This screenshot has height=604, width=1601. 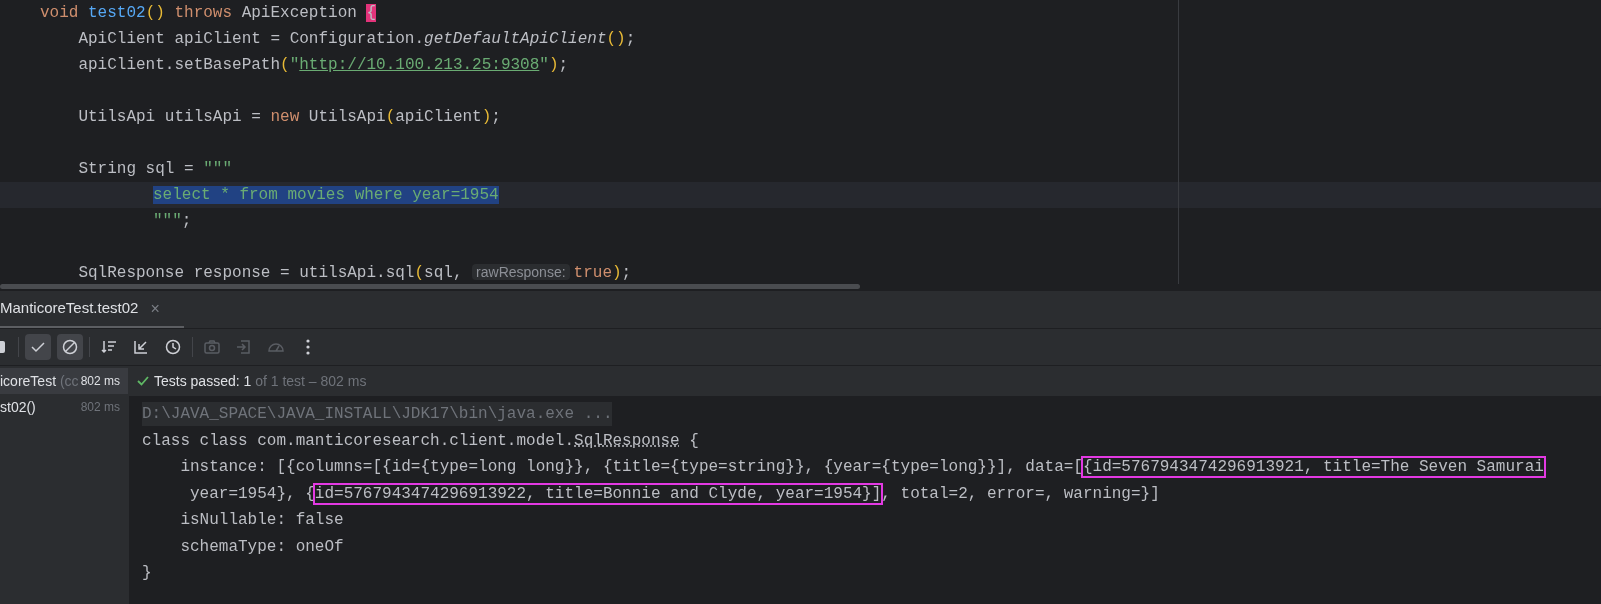 I want to click on console-line: isNullable: false, so click(x=261, y=521).